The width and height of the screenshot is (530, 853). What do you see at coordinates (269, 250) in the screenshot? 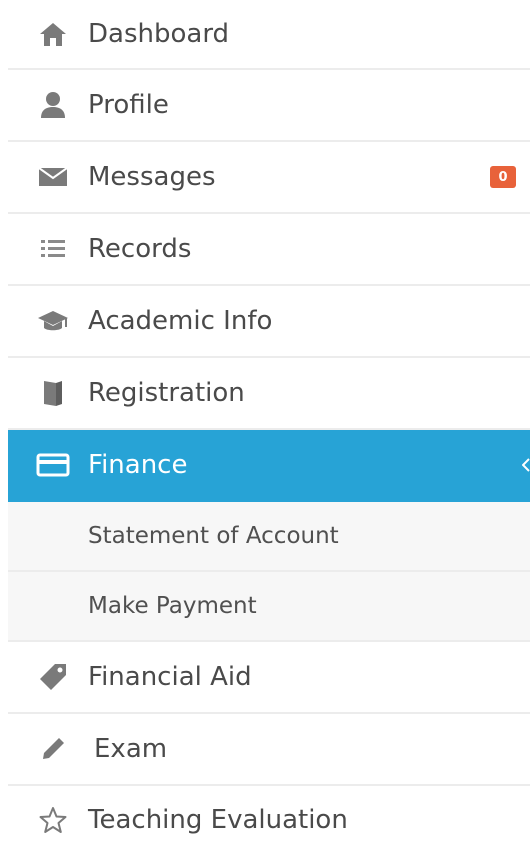
I see `sidebar-item-records: Records` at bounding box center [269, 250].